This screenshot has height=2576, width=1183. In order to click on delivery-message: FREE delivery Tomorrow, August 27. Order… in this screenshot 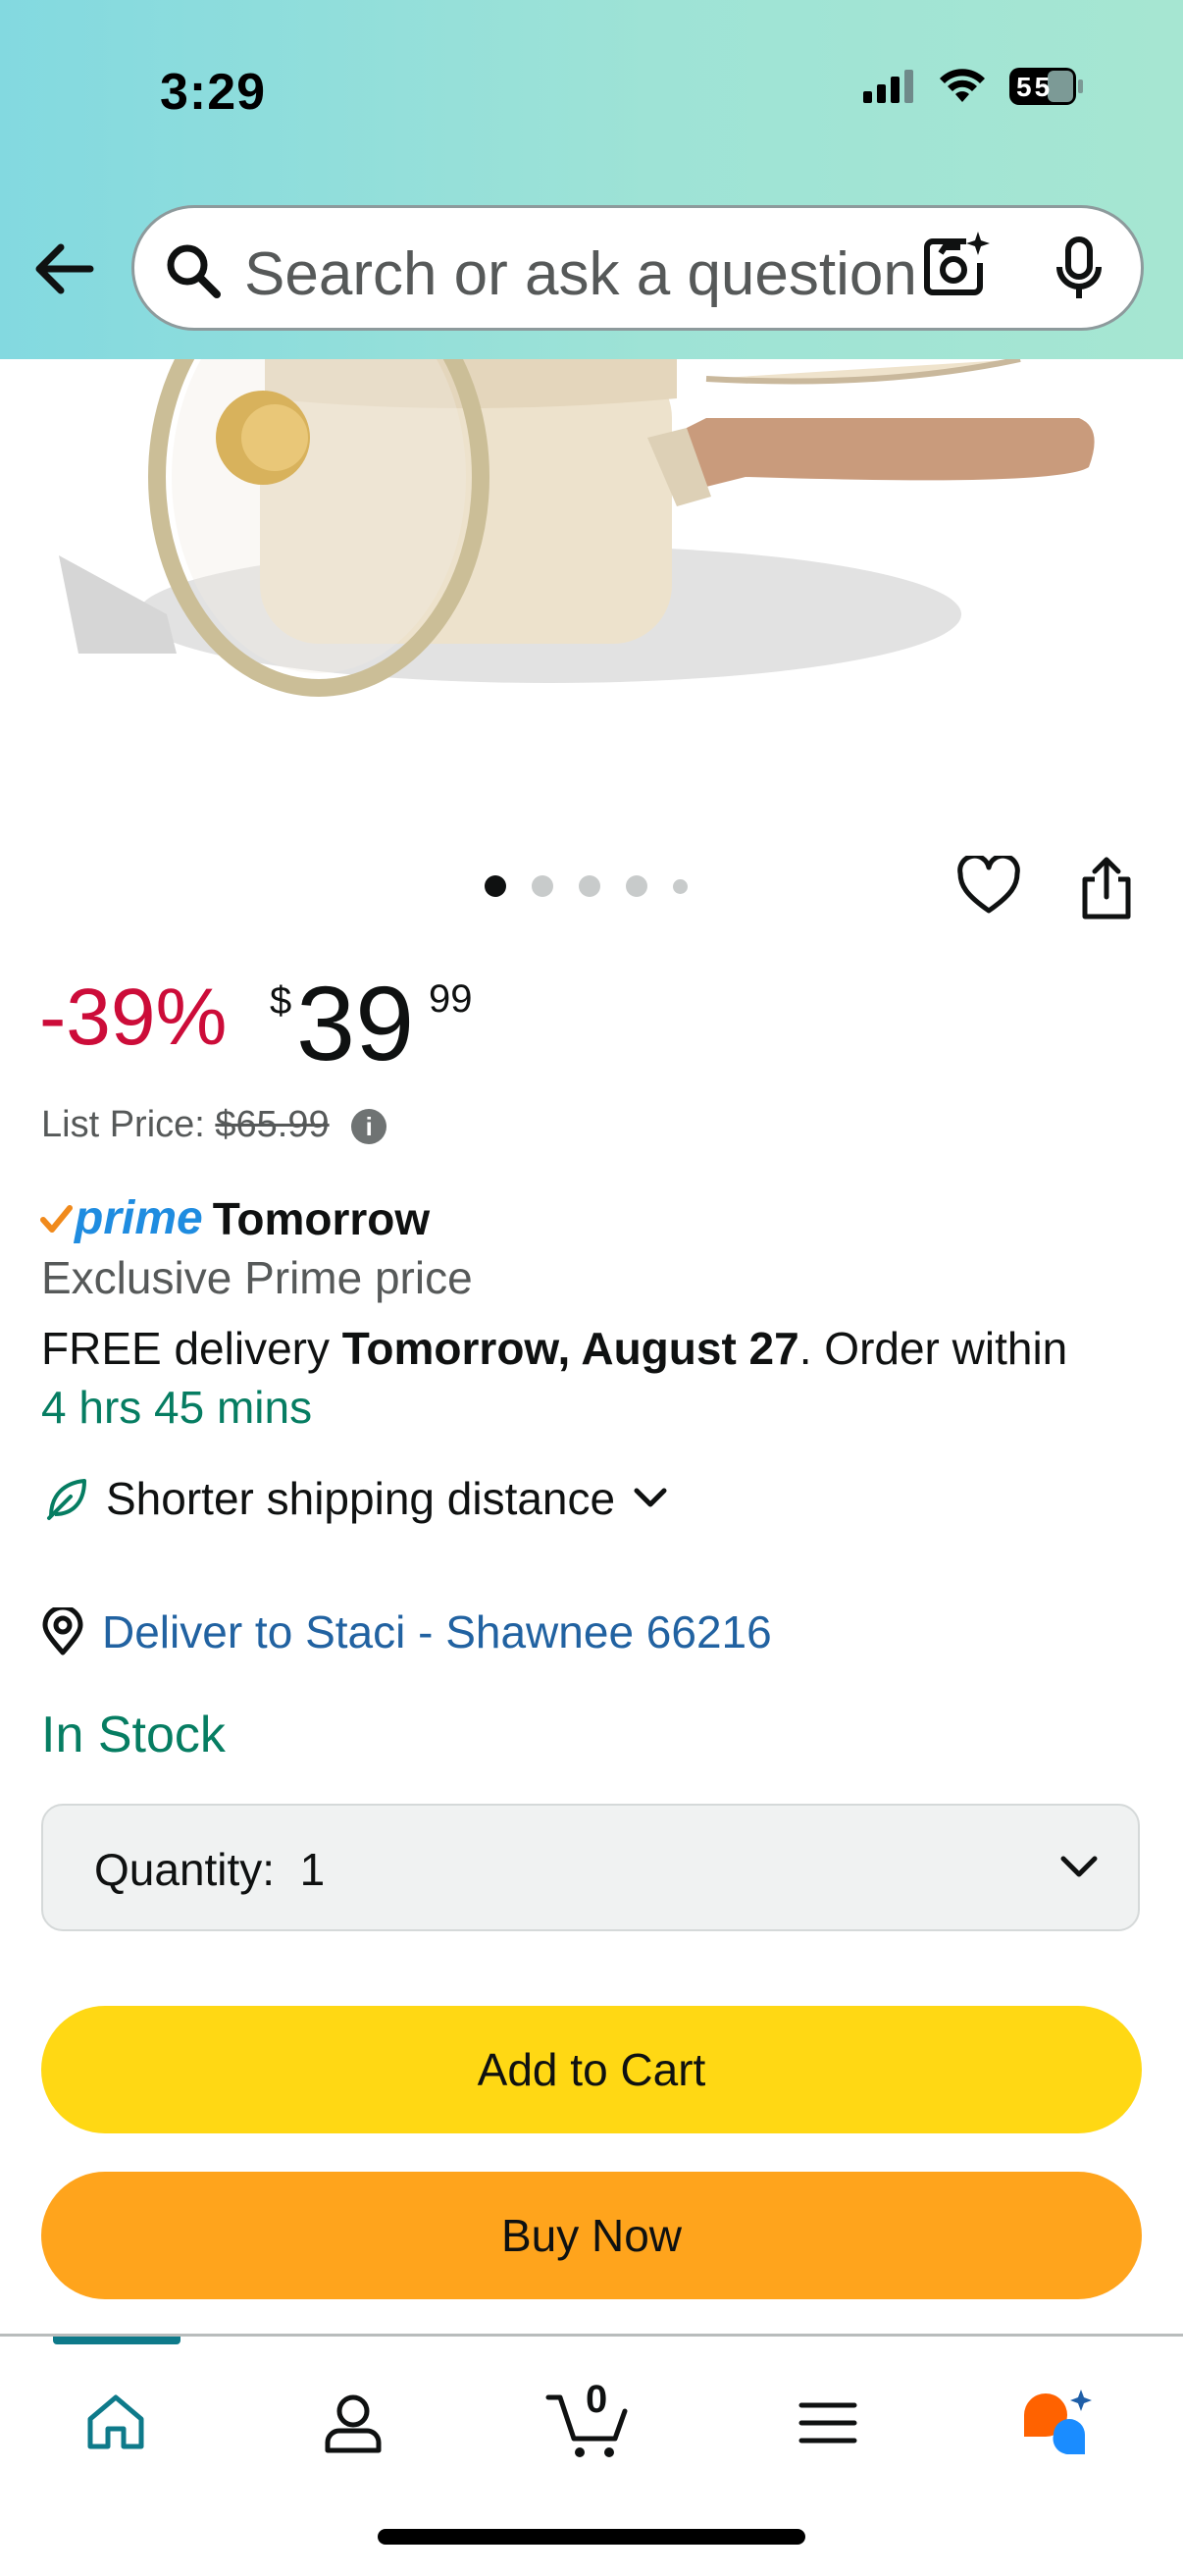, I will do `click(600, 1378)`.